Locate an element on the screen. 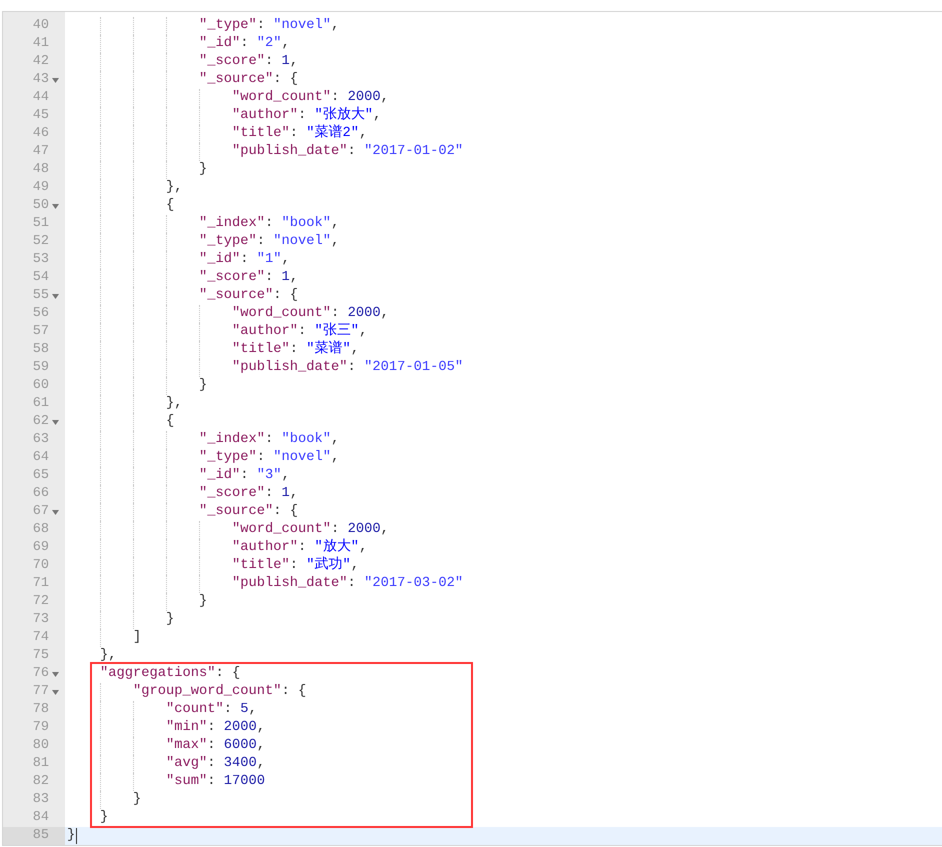  code-line: "title": "武功", is located at coordinates (296, 566).